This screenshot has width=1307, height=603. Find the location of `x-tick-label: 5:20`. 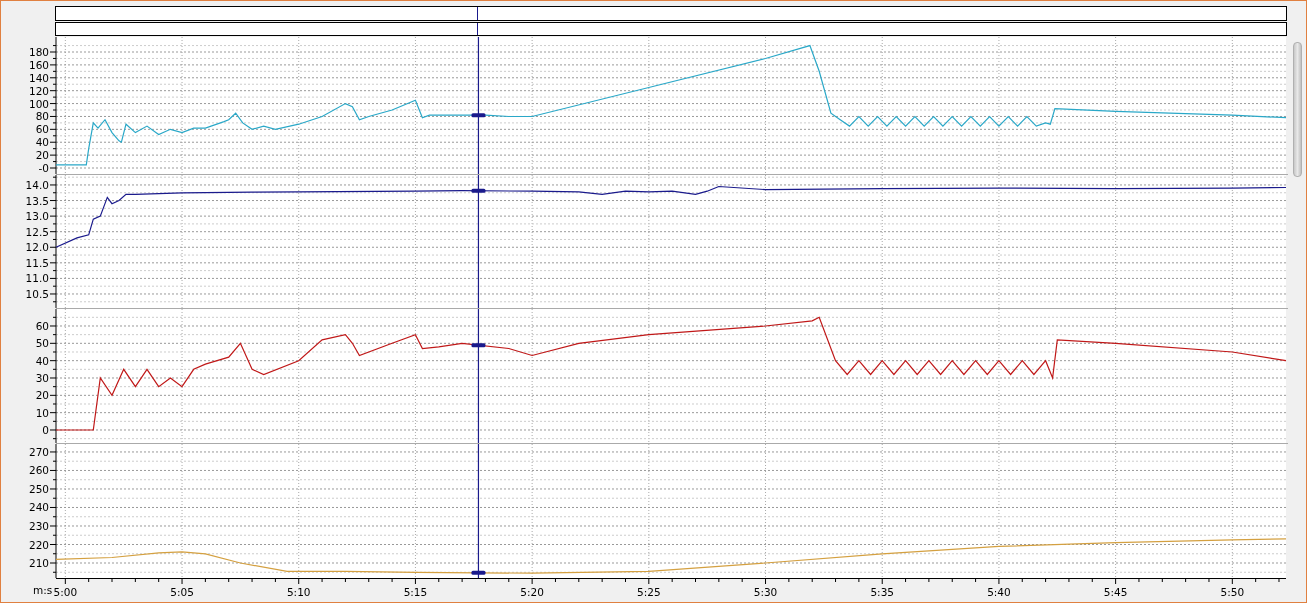

x-tick-label: 5:20 is located at coordinates (532, 592).